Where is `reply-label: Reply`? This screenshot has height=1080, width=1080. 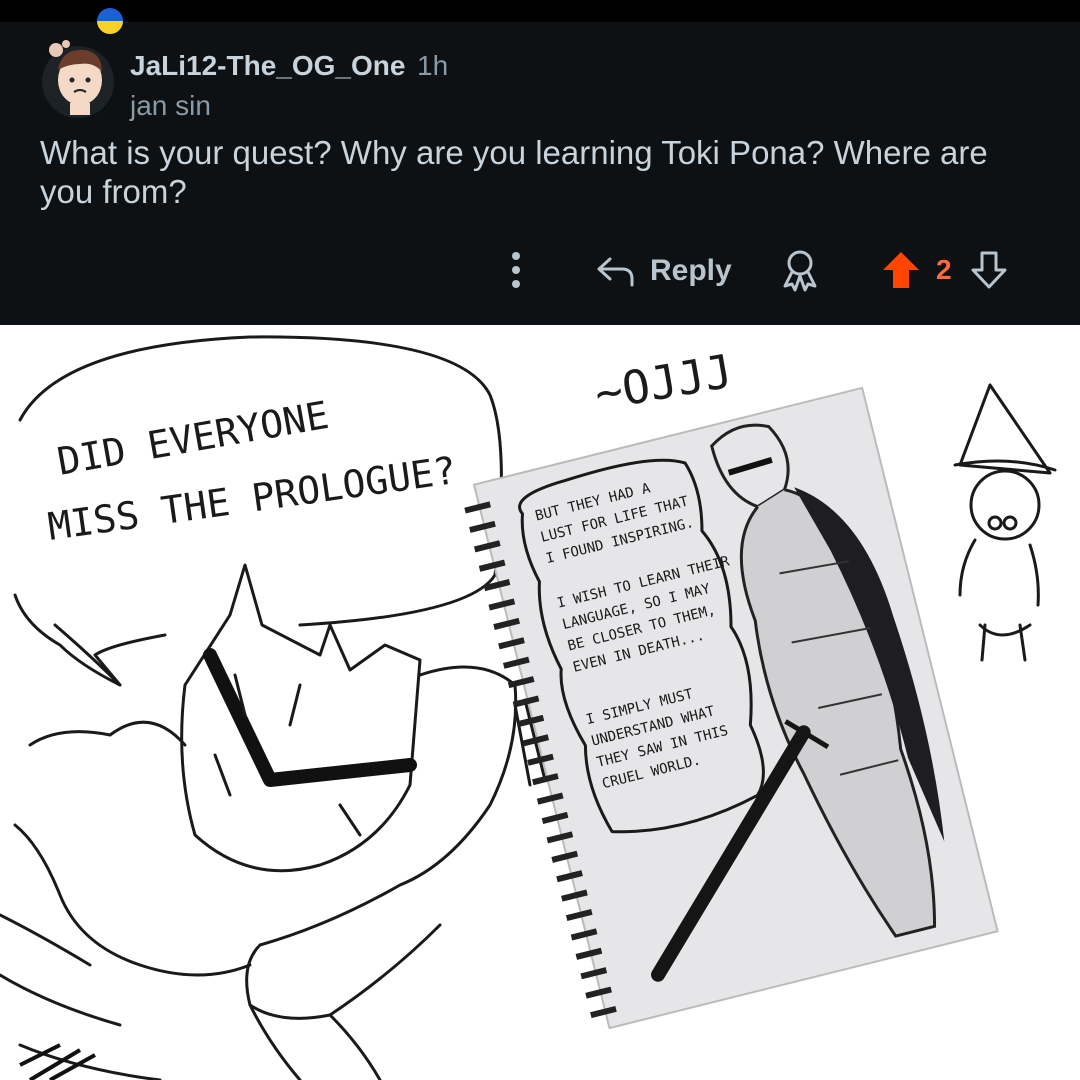 reply-label: Reply is located at coordinates (691, 270).